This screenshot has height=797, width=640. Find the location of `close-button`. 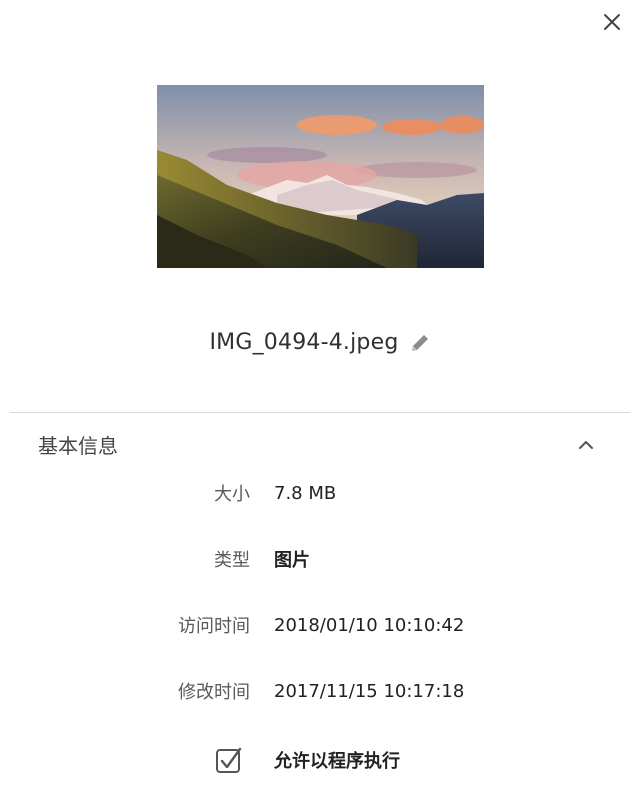

close-button is located at coordinates (612, 22).